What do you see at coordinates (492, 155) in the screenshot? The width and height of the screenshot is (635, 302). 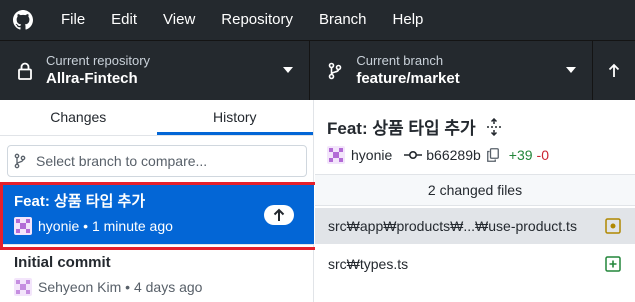 I see `copy-icon` at bounding box center [492, 155].